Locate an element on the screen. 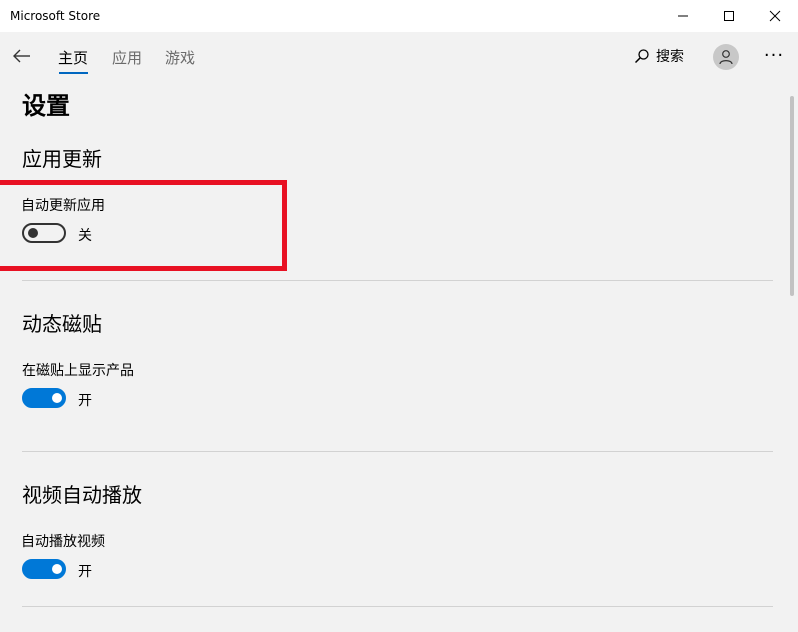 Image resolution: width=798 pixels, height=632 pixels. show-products-on-tile-label: 在磁贴上显示产品 is located at coordinates (78, 371).